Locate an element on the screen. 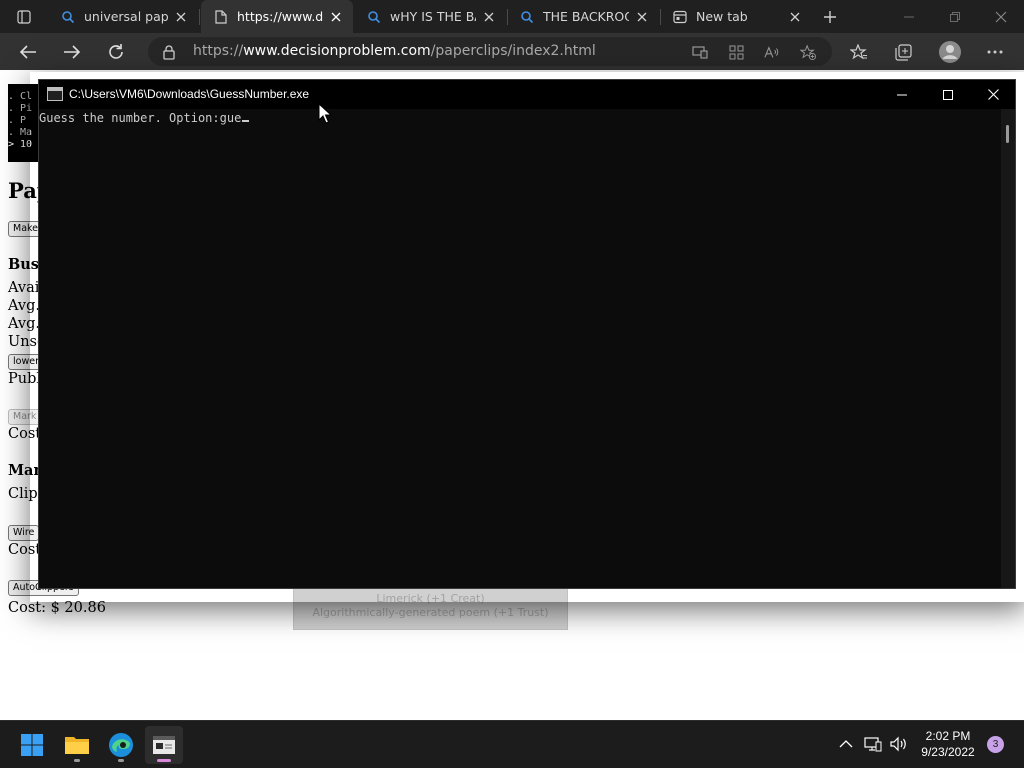 The height and width of the screenshot is (768, 1024). clock-date: 9/23/2022 is located at coordinates (948, 752).